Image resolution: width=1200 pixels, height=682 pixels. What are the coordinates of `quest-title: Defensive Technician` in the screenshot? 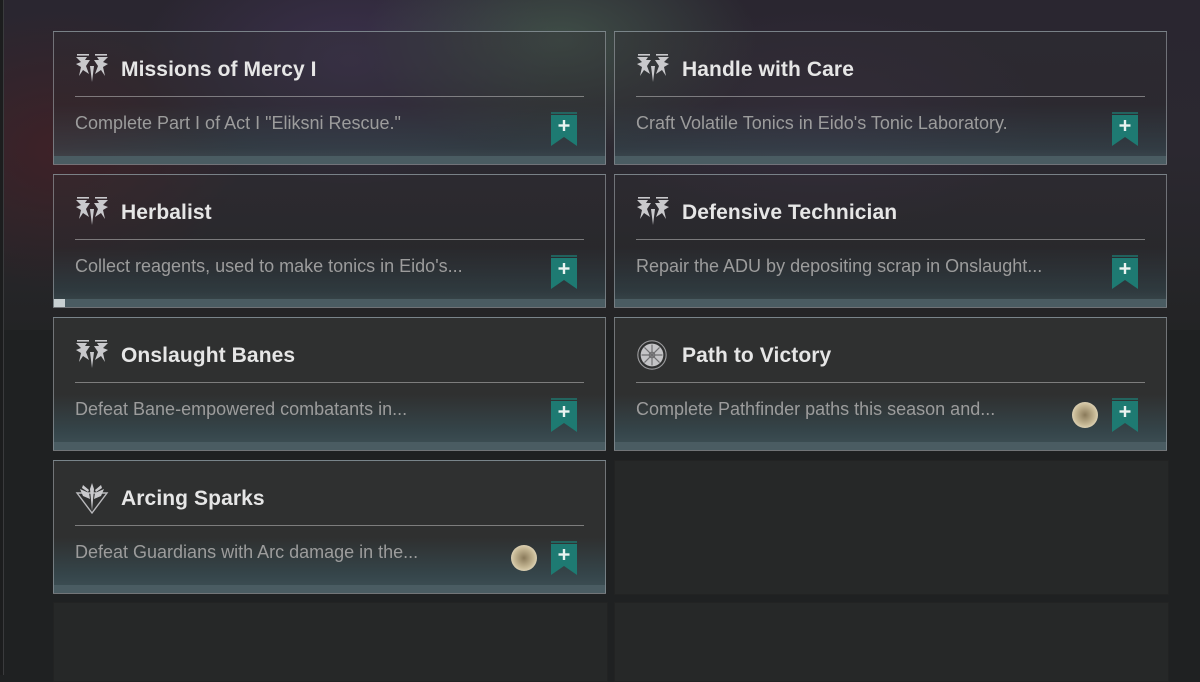 It's located at (790, 212).